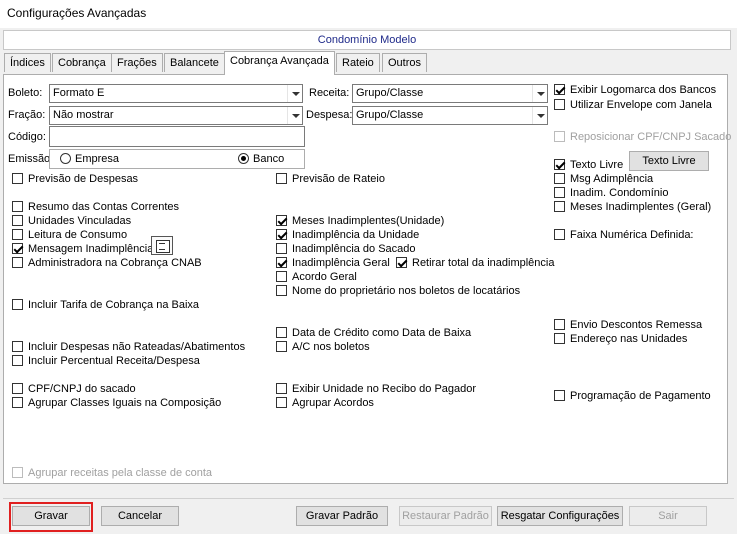  What do you see at coordinates (97, 159) in the screenshot?
I see `empresa-radio-label: Empresa` at bounding box center [97, 159].